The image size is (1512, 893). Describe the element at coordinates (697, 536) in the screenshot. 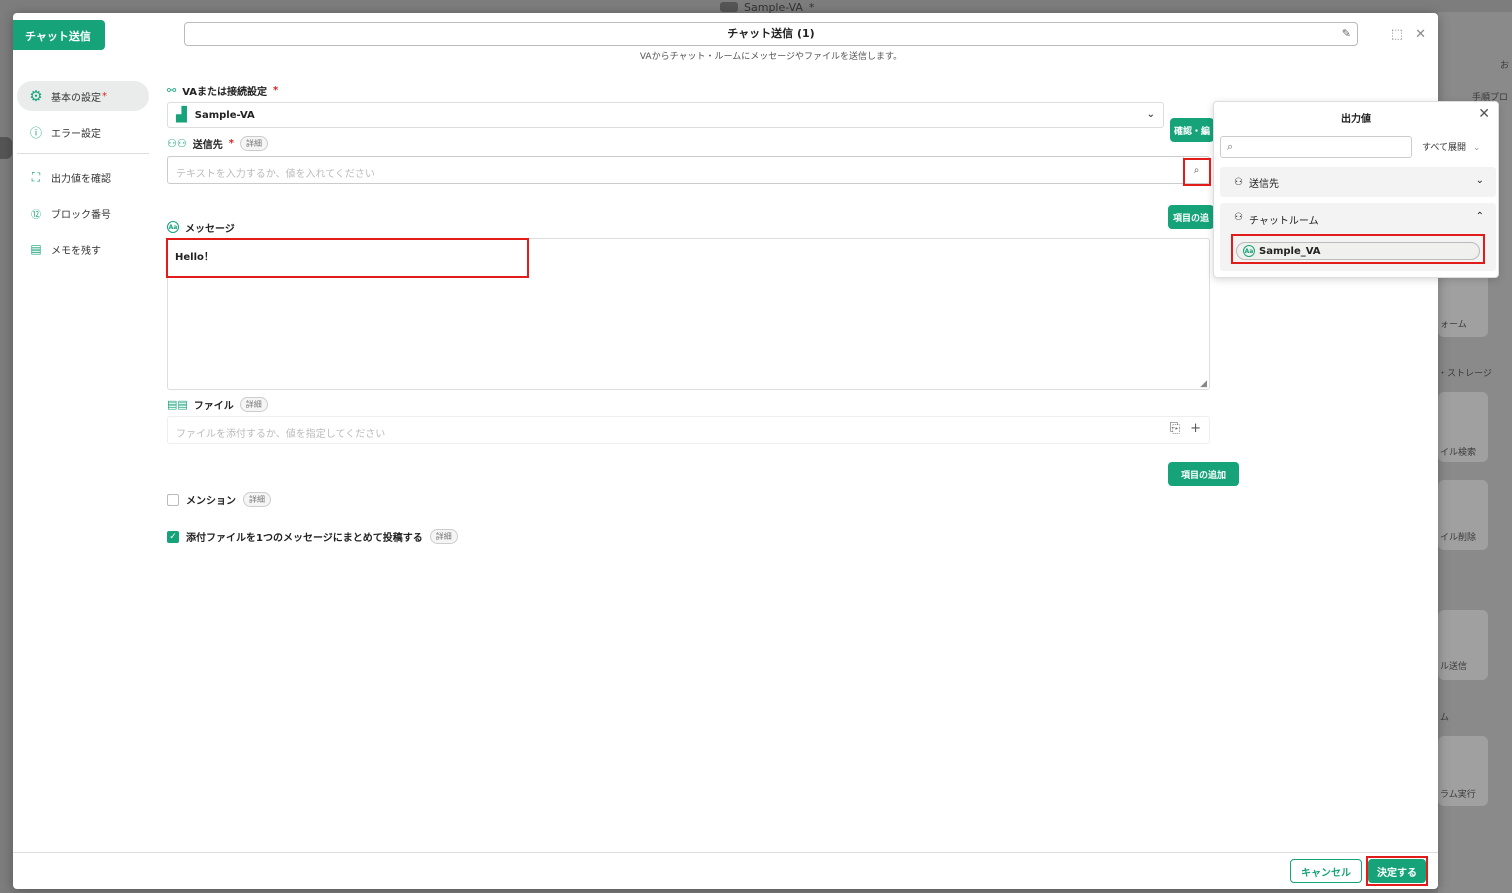

I see `bundle-attachments-row: ✓ 添付ファイルを1つのメッセージにまとめて投稿する 詳細` at that location.